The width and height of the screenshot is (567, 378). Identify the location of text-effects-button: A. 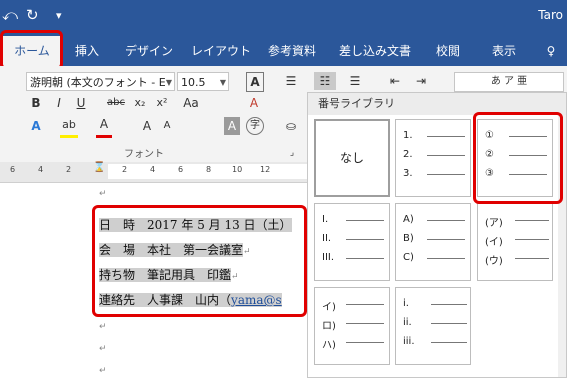
(36, 126).